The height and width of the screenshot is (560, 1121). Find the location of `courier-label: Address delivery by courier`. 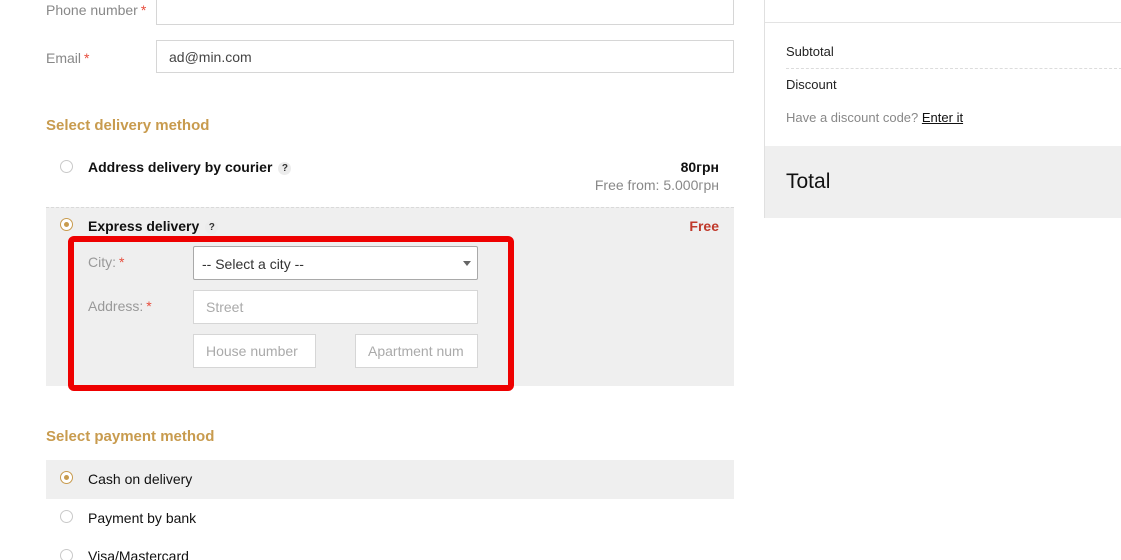

courier-label: Address delivery by courier is located at coordinates (180, 167).